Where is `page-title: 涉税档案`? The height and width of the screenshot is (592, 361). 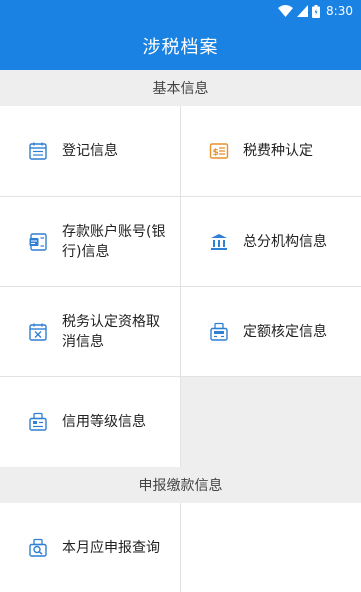
page-title: 涉税档案 is located at coordinates (180, 47).